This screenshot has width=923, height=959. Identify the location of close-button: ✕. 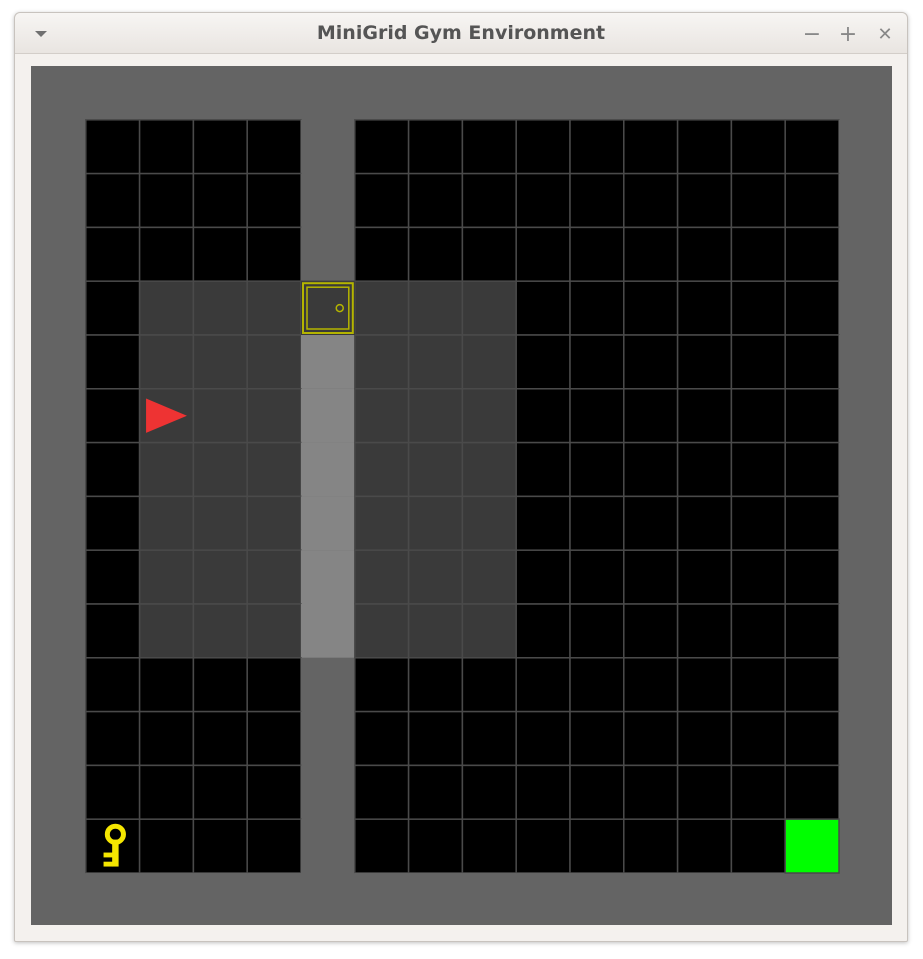
(885, 34).